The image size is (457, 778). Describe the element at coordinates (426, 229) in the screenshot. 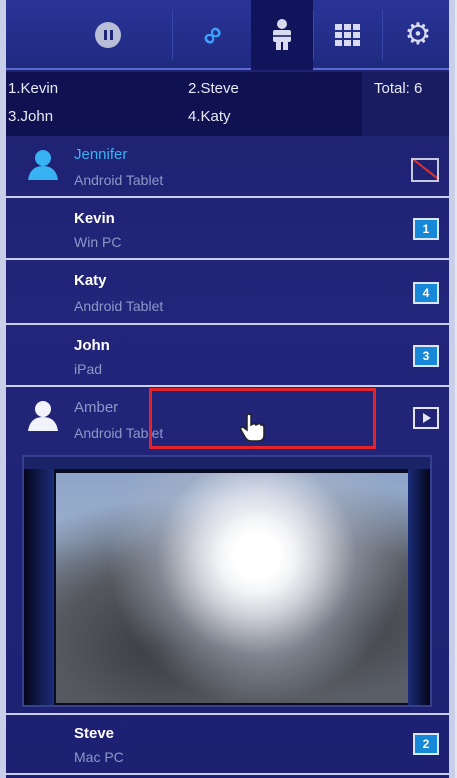

I see `screen-slot-icon: 1` at that location.